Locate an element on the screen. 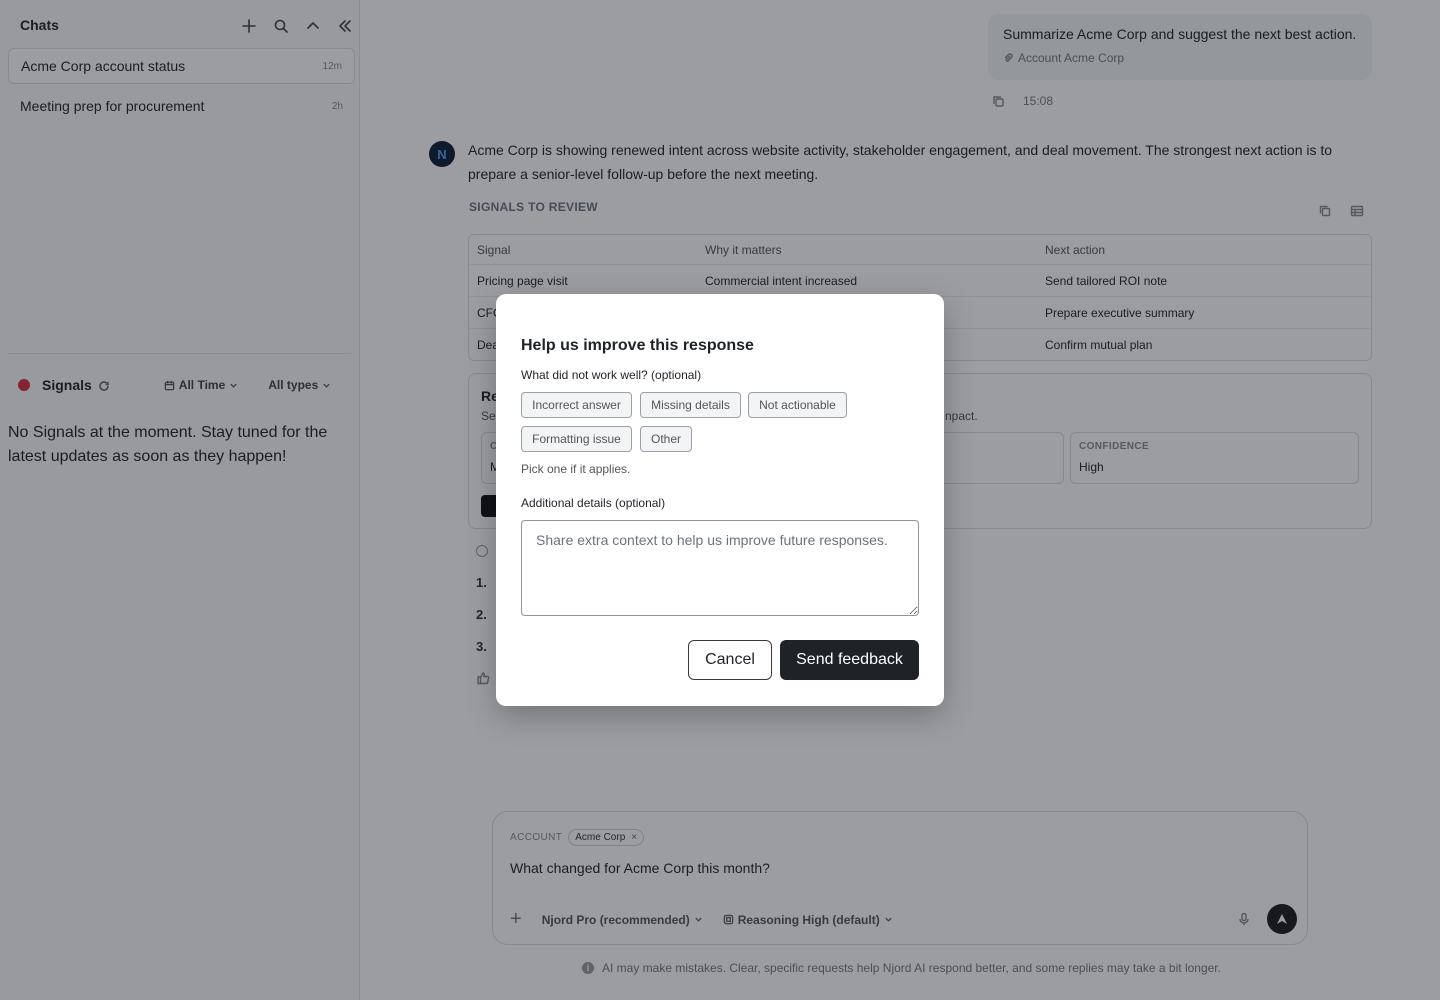 This screenshot has width=1440, height=1000. cancel-button: Cancel is located at coordinates (730, 660).